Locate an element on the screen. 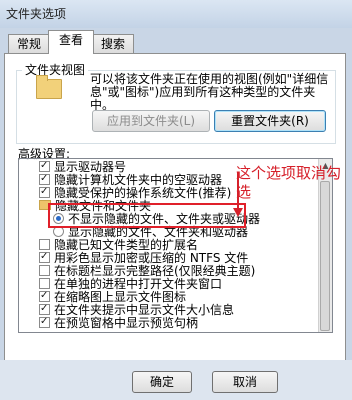 The width and height of the screenshot is (352, 400). tab-search: 搜索 is located at coordinates (113, 43).